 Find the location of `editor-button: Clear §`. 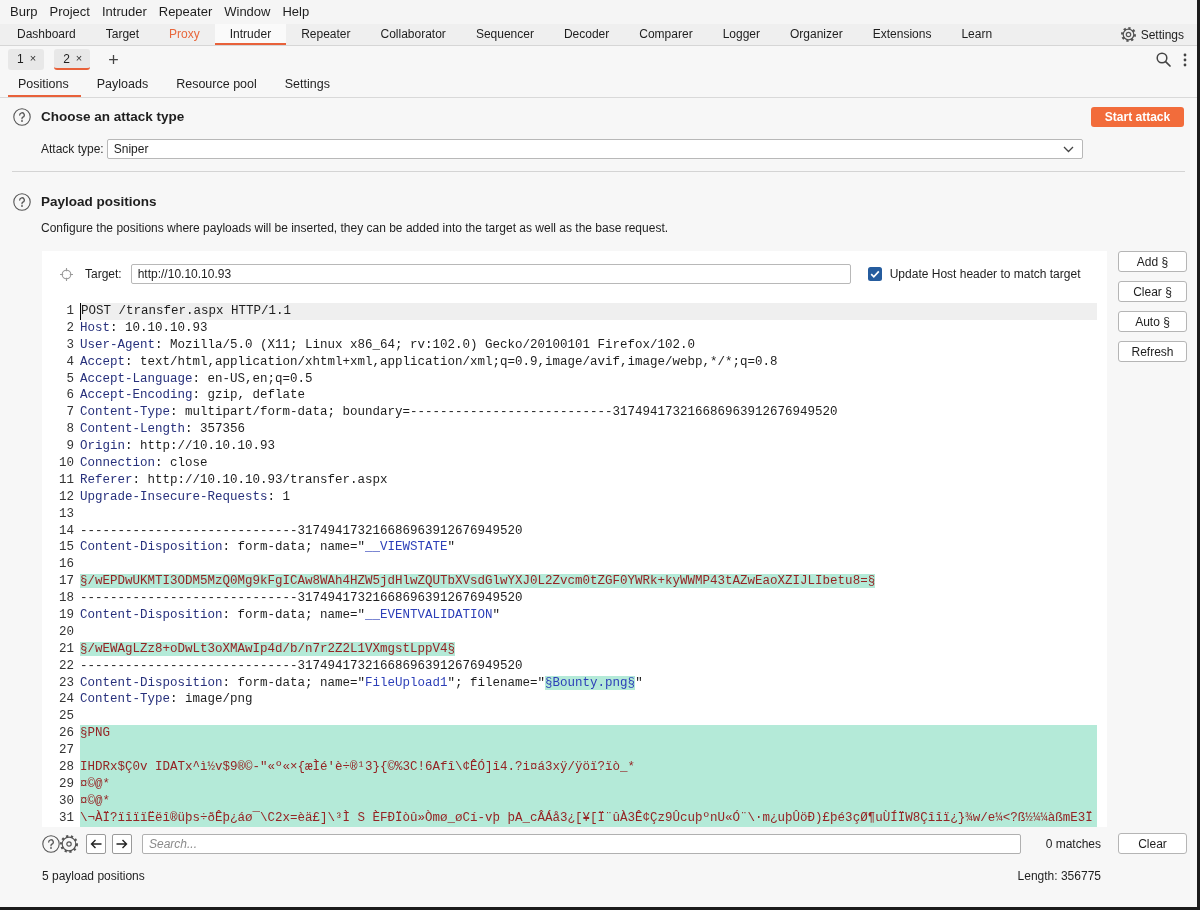

editor-button: Clear § is located at coordinates (1152, 291).